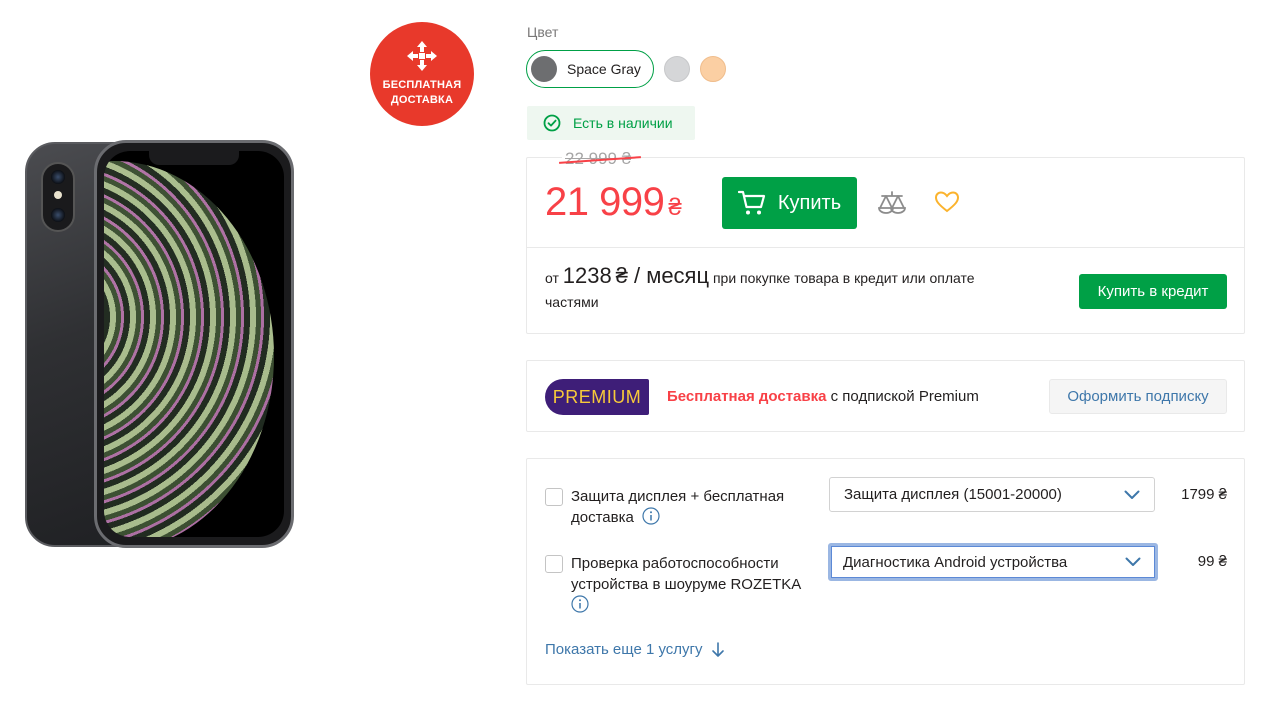 The height and width of the screenshot is (703, 1280). What do you see at coordinates (554, 497) in the screenshot?
I see `service-checkbox-display-protection` at bounding box center [554, 497].